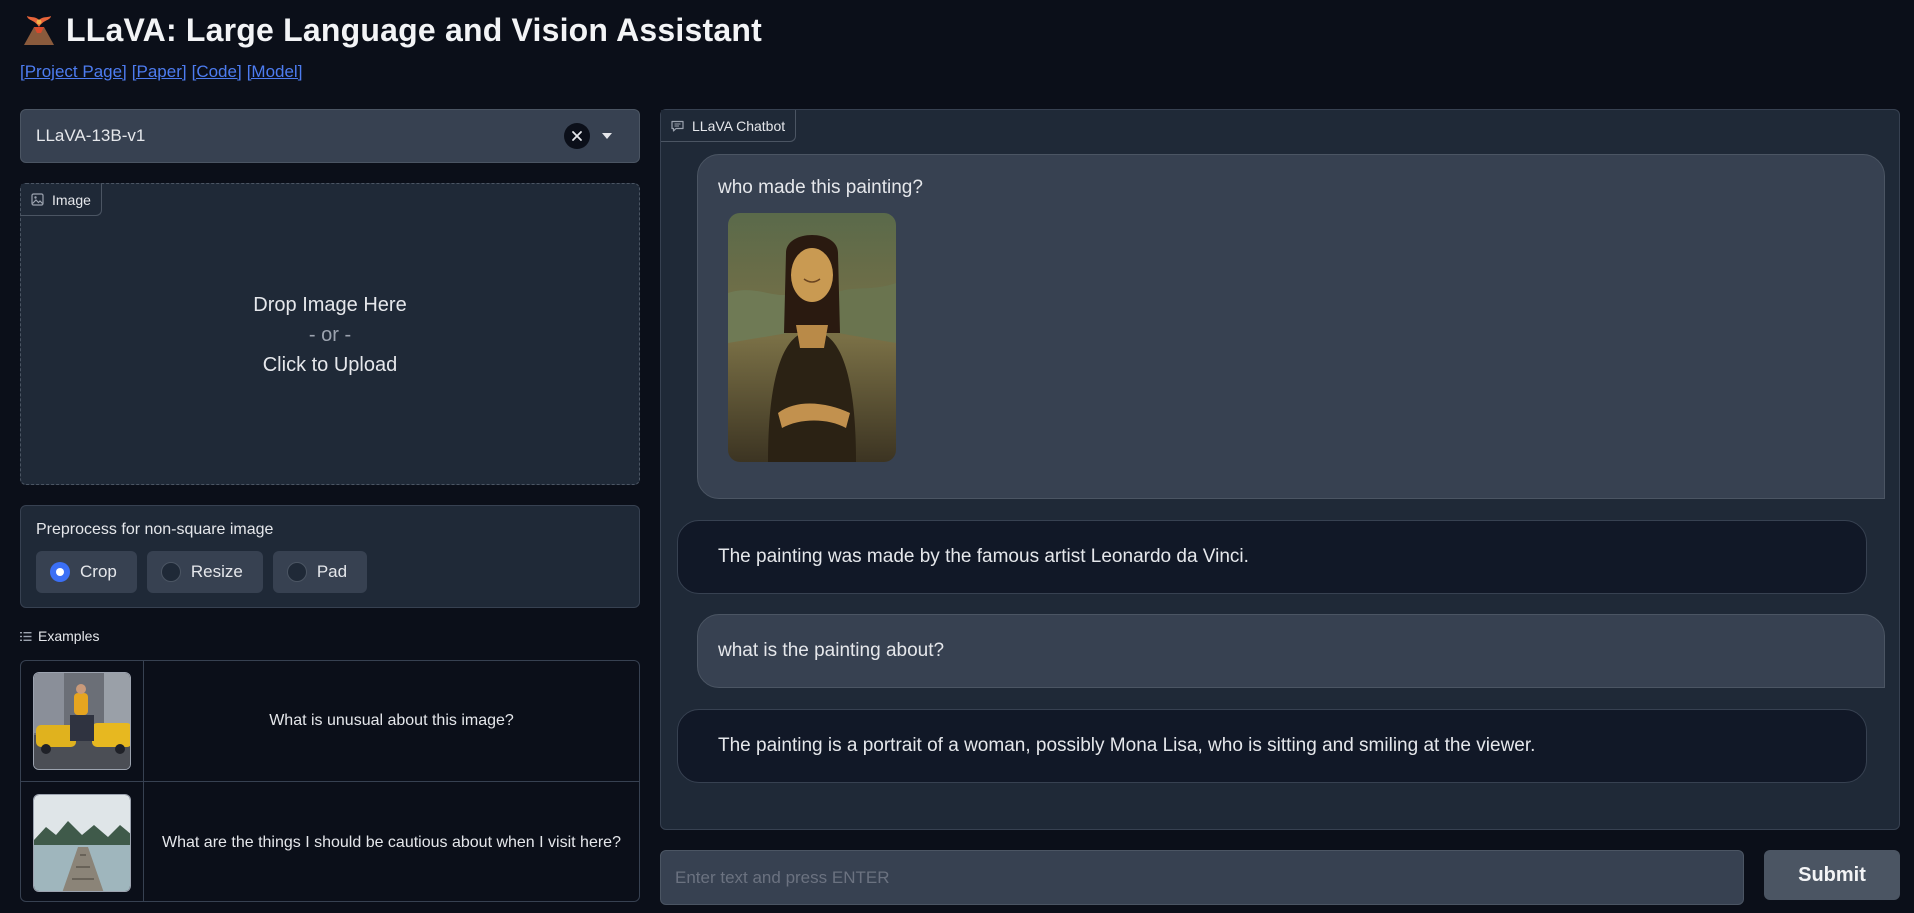  What do you see at coordinates (1202, 877) in the screenshot?
I see `message-input` at bounding box center [1202, 877].